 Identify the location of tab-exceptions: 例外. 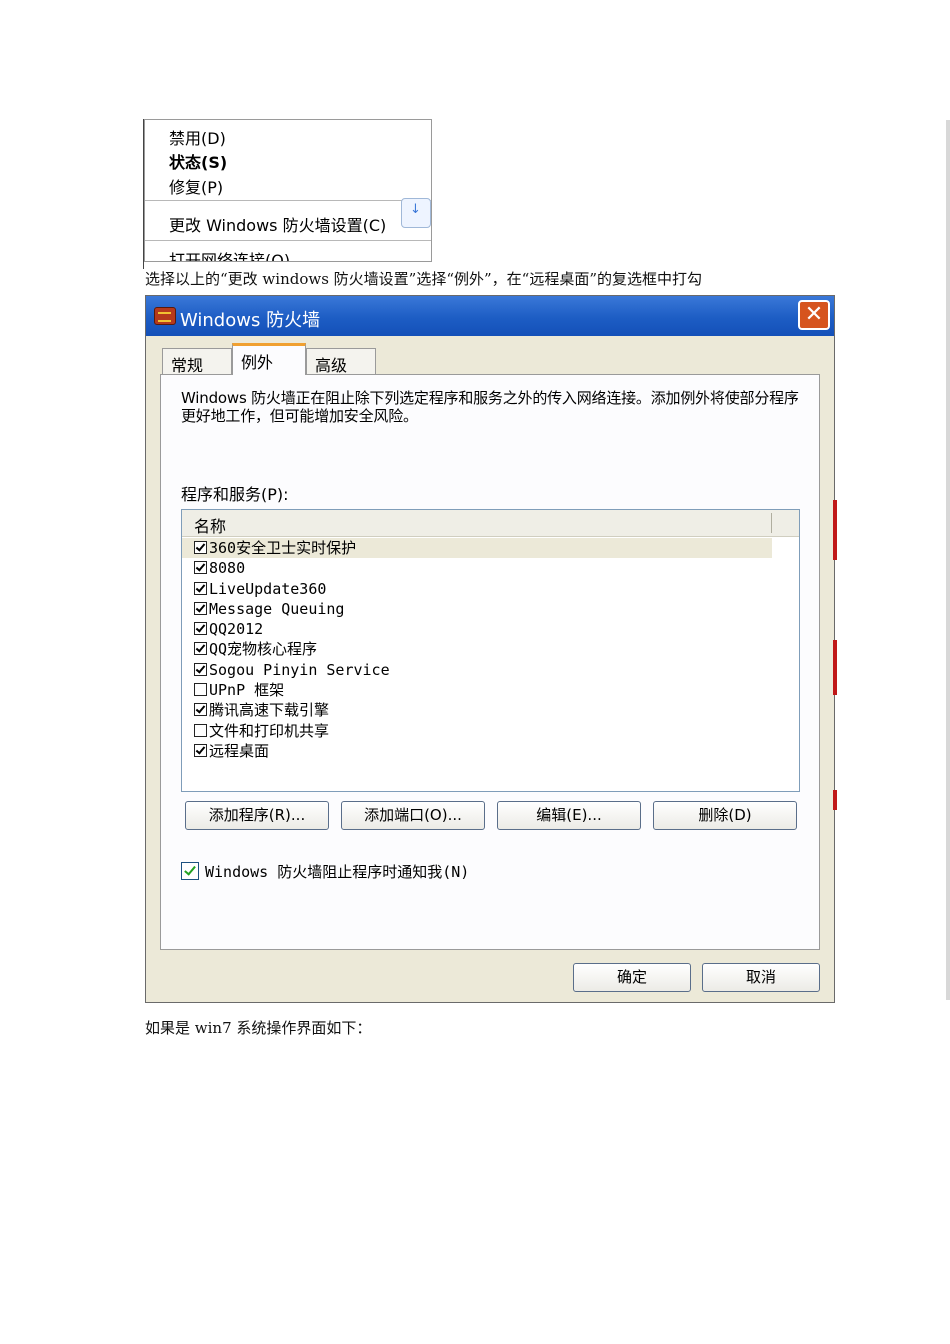
(269, 359).